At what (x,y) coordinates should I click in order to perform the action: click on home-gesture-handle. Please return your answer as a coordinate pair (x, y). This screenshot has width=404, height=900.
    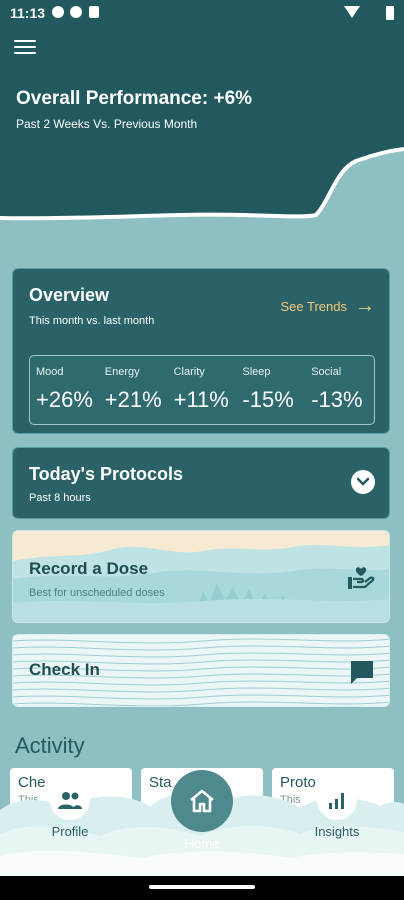
    Looking at the image, I should click on (202, 887).